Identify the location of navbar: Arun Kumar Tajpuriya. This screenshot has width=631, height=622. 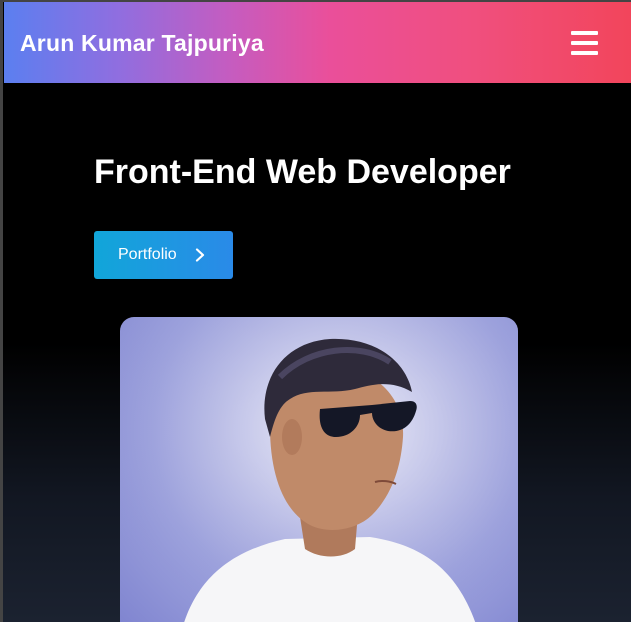
(317, 42).